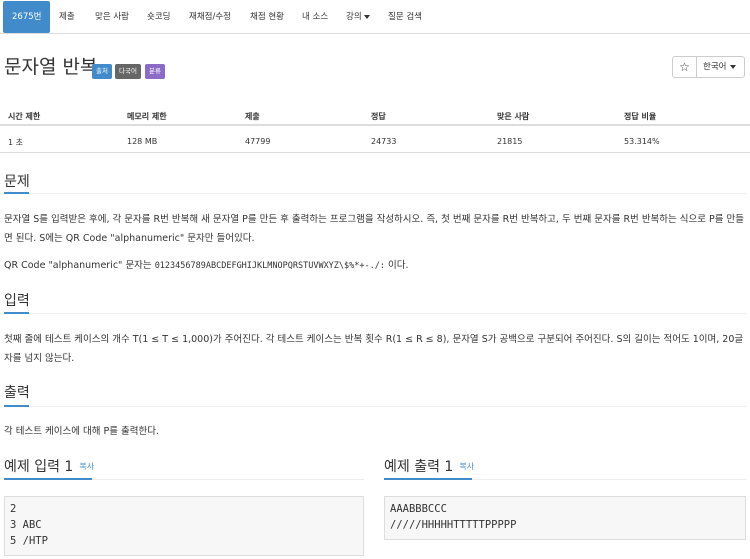 This screenshot has height=559, width=750. Describe the element at coordinates (378, 116) in the screenshot. I see `header-correct: 정답` at that location.